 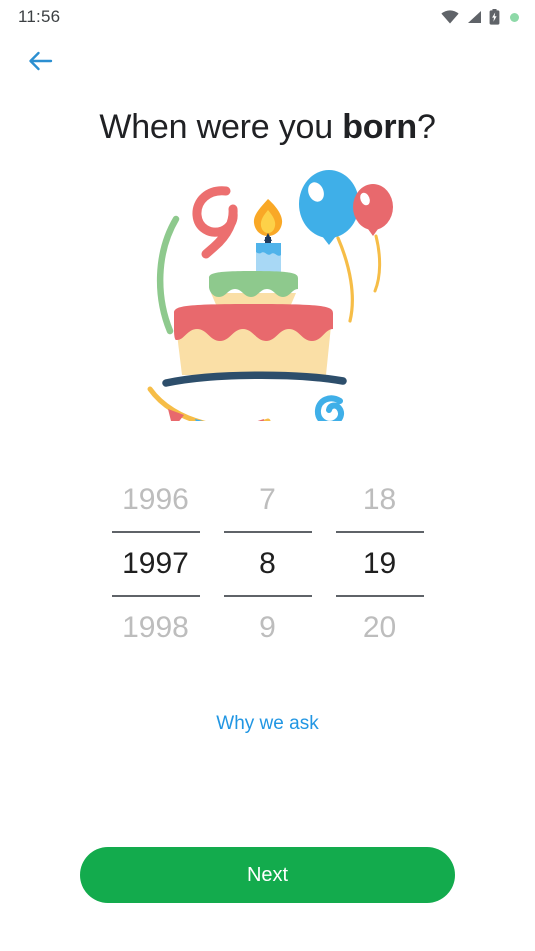 I want to click on bunting-string-shape, so click(x=208, y=403).